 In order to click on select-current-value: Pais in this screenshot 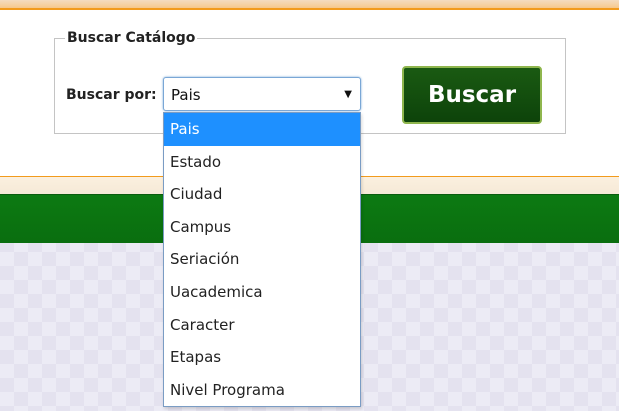, I will do `click(186, 95)`.